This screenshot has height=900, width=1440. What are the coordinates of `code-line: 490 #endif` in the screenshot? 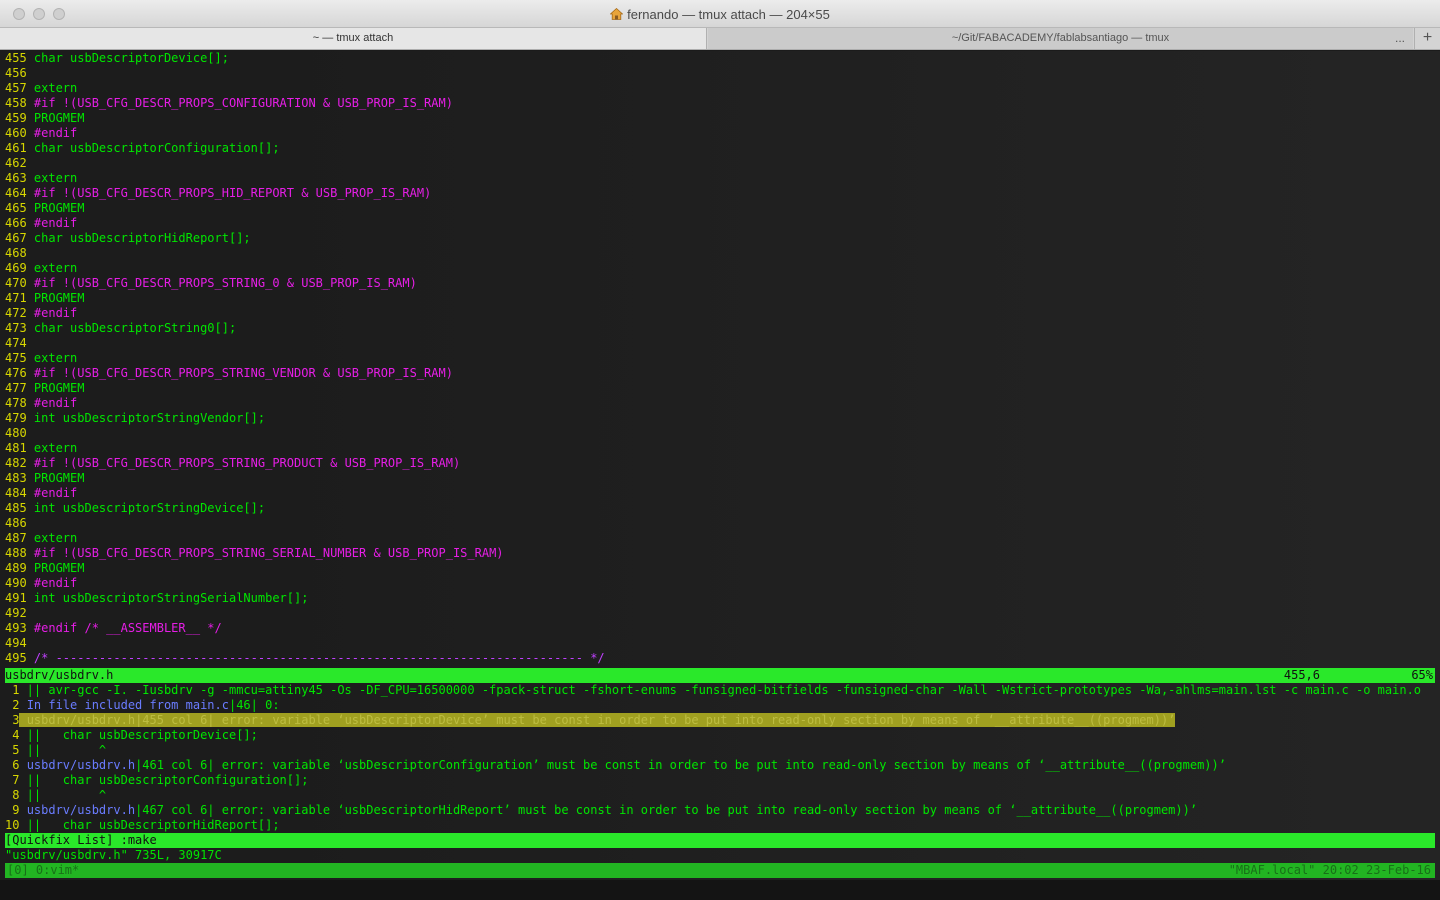 It's located at (720, 583).